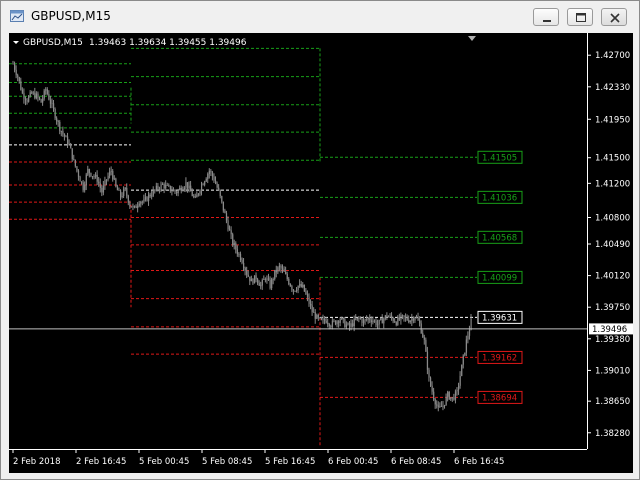 This screenshot has width=640, height=480. I want to click on price-tick-label: 1.39010, so click(612, 371).